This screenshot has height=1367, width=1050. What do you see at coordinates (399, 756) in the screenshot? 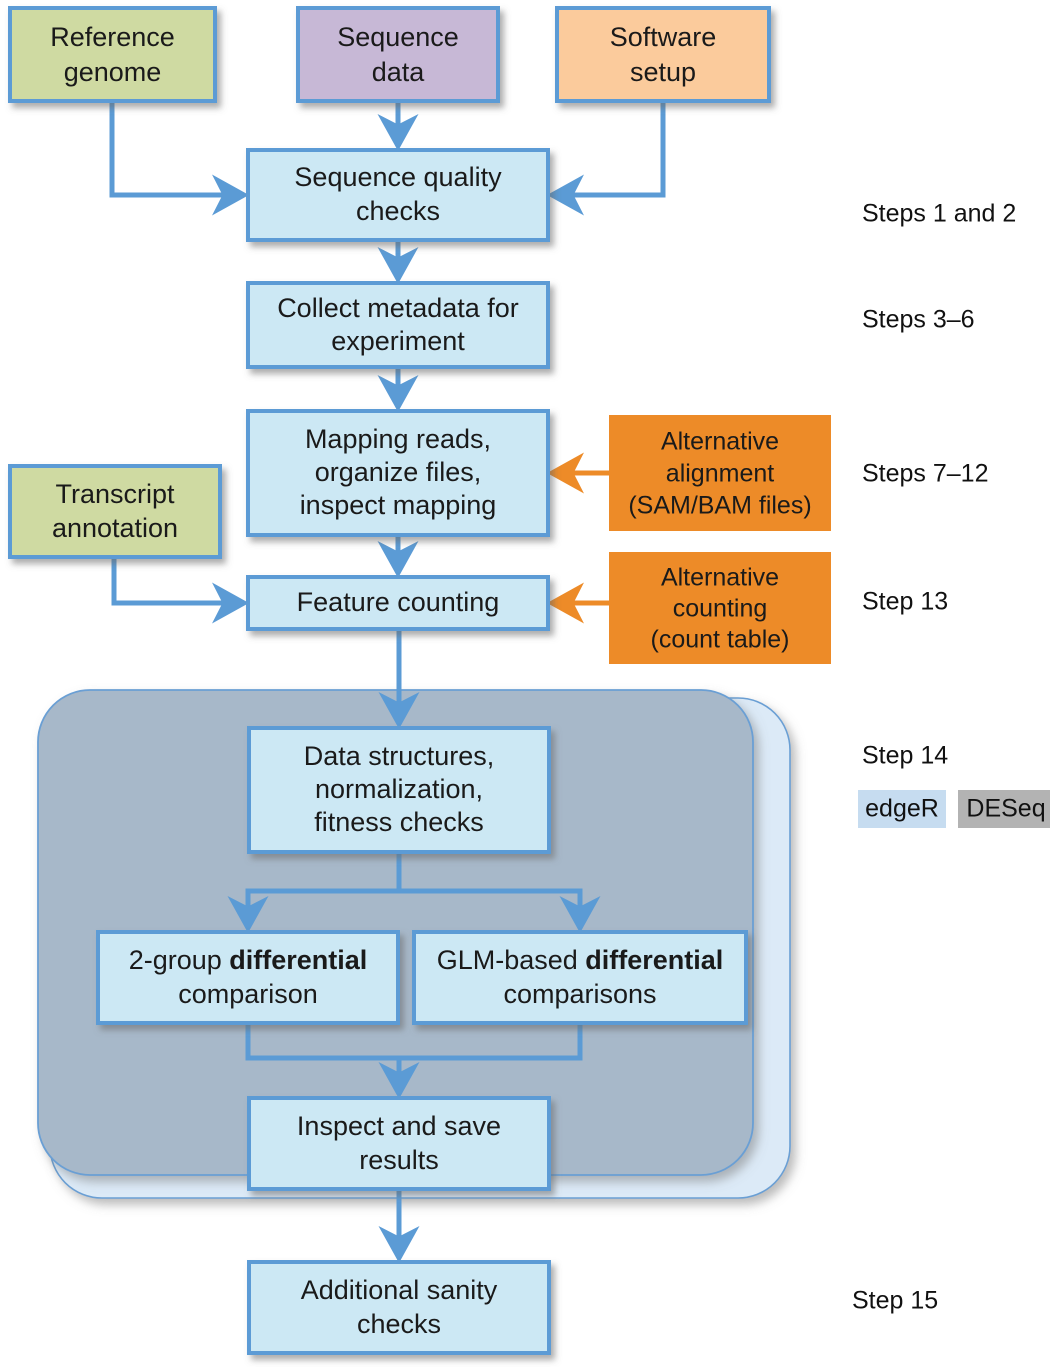
I see `data-structures-label-line1: Data structures,` at bounding box center [399, 756].